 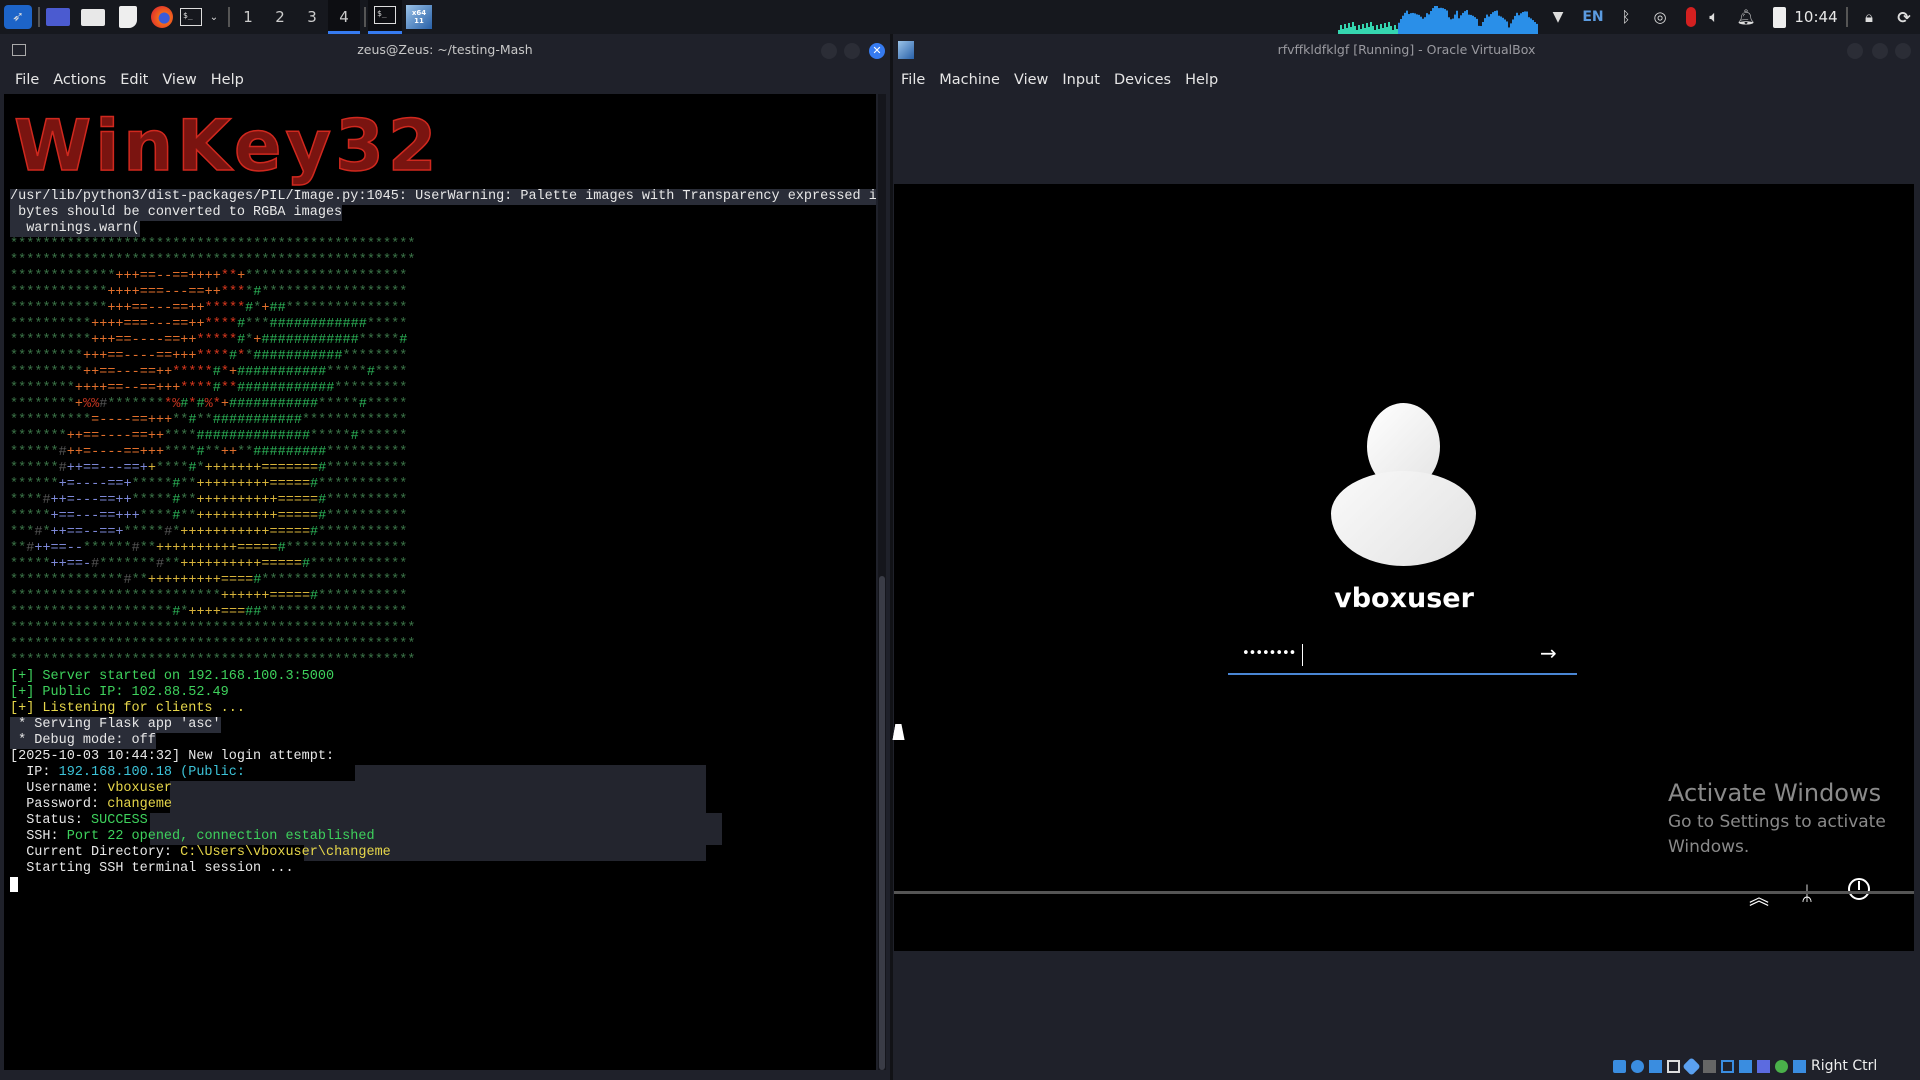 What do you see at coordinates (134, 80) in the screenshot?
I see `menu-edit: Edit` at bounding box center [134, 80].